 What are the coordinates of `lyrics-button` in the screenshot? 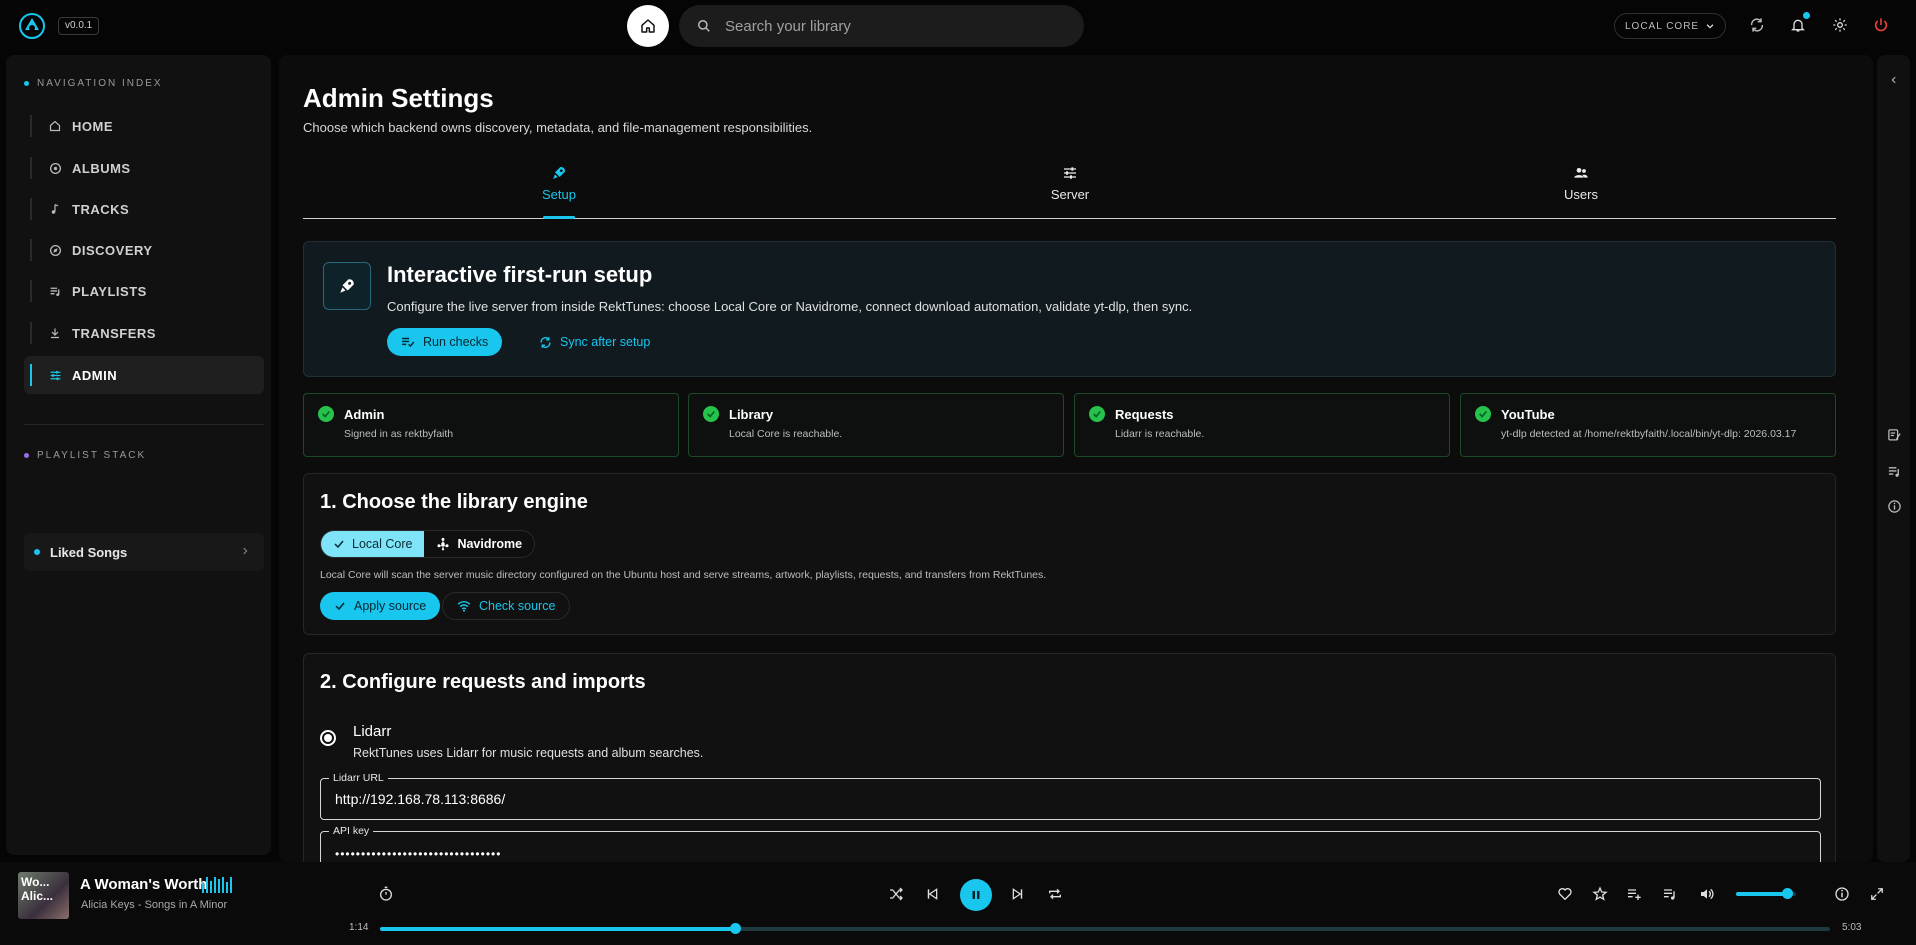 It's located at (1894, 435).